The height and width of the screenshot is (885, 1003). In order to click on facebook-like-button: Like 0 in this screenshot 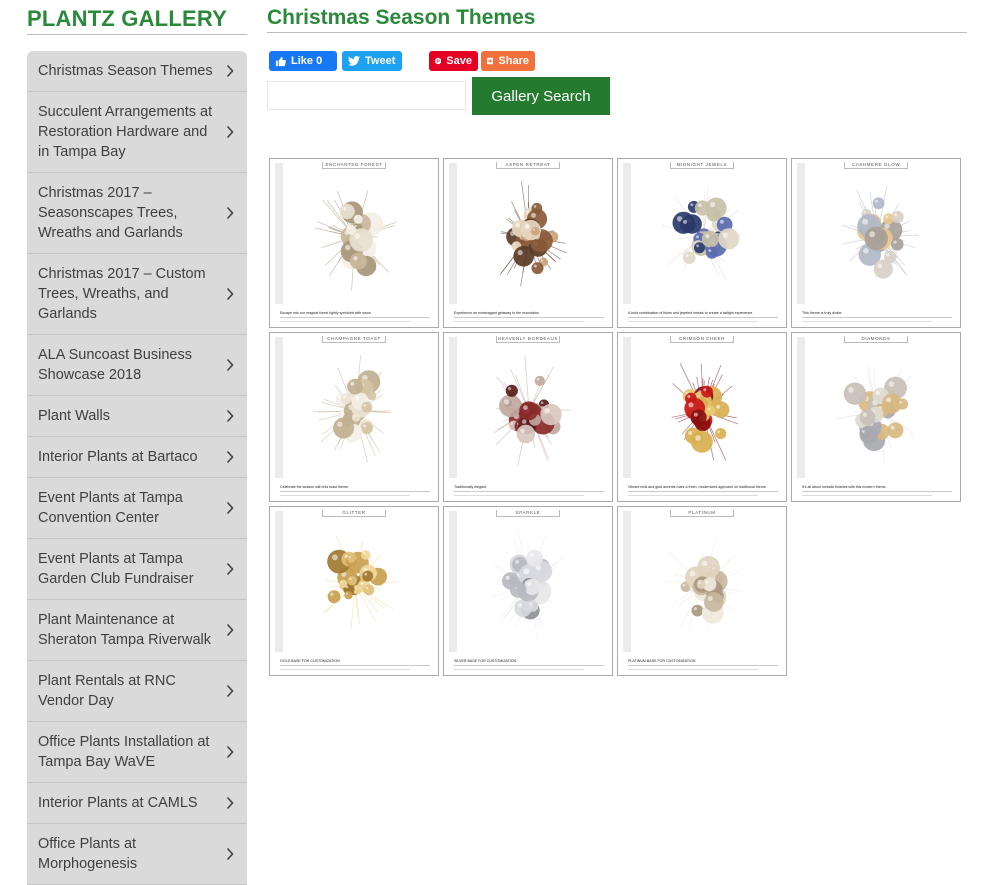, I will do `click(303, 61)`.